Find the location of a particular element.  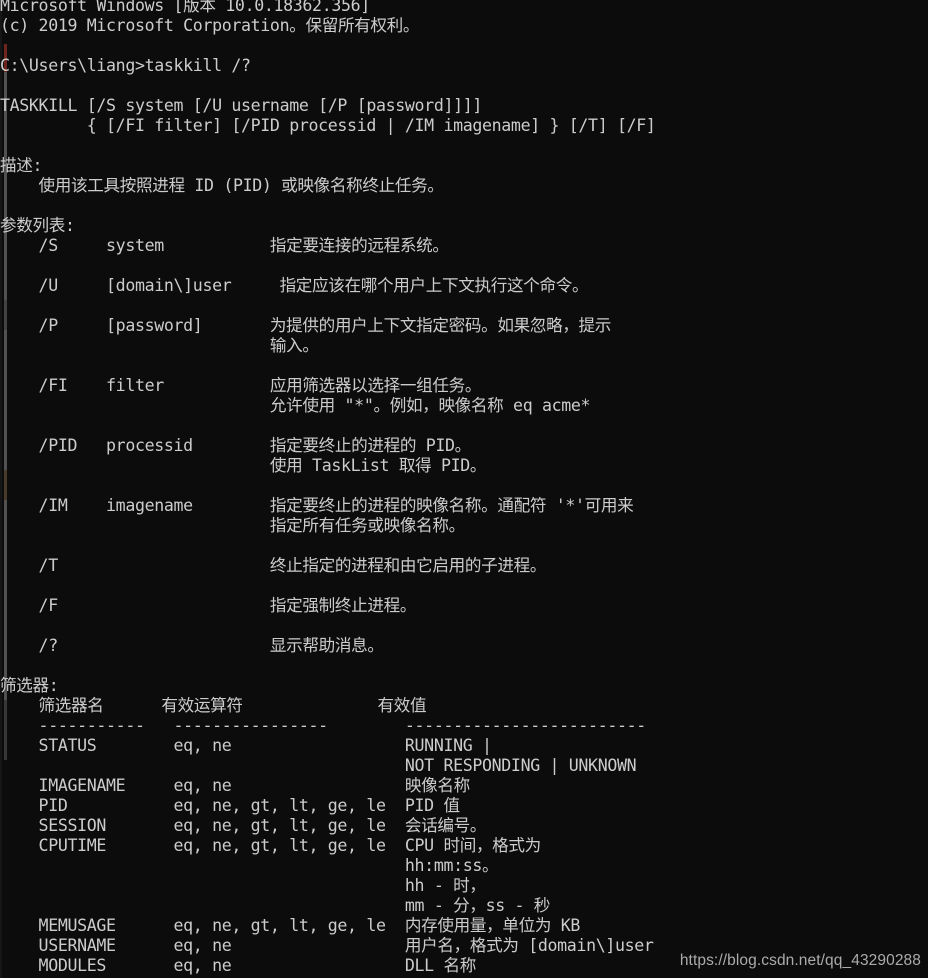

console-line: 参数列表: is located at coordinates (37, 225).